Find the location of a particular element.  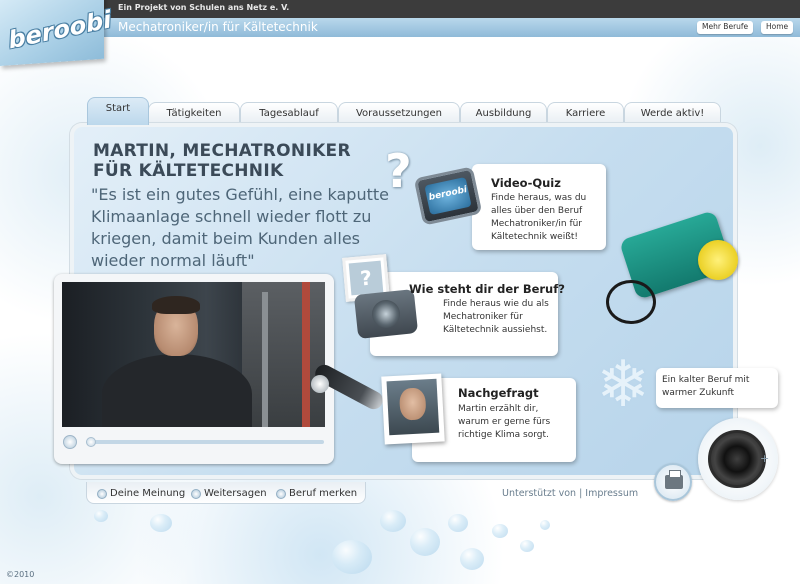

page-title: Mechatroniker/in für Kältetechnik is located at coordinates (218, 27).